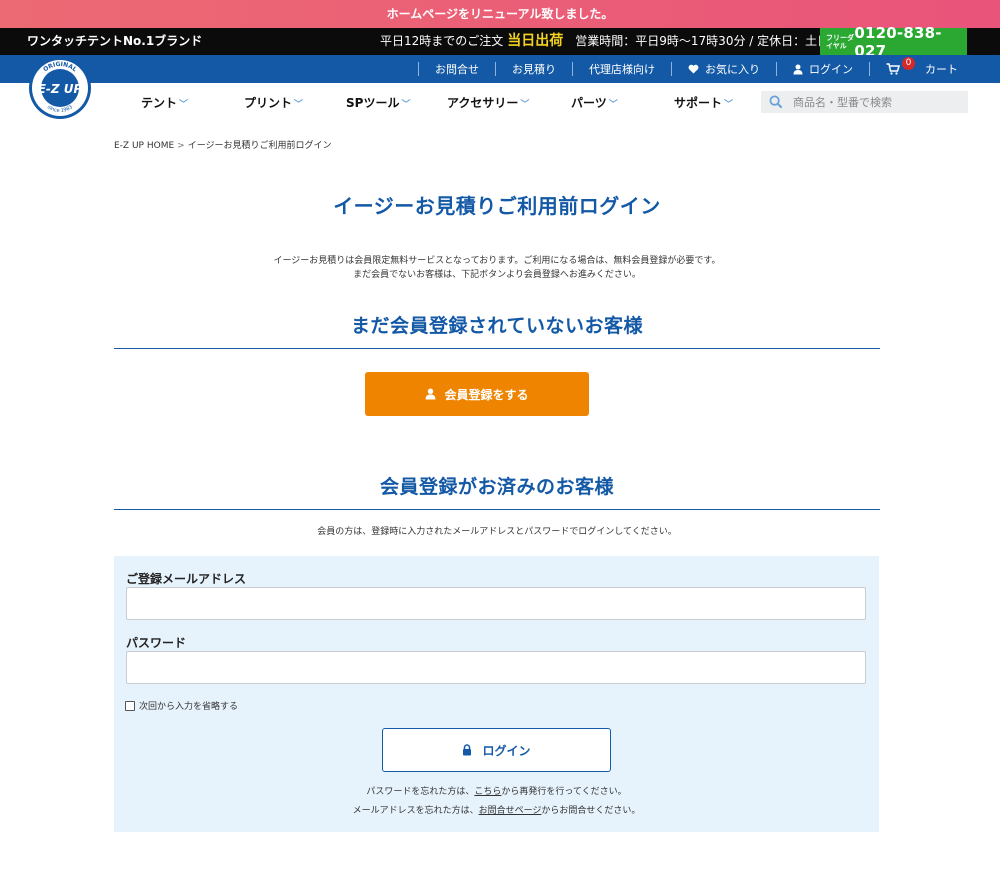 The width and height of the screenshot is (1000, 876). I want to click on dealers-label: 代理店様向け, so click(622, 69).